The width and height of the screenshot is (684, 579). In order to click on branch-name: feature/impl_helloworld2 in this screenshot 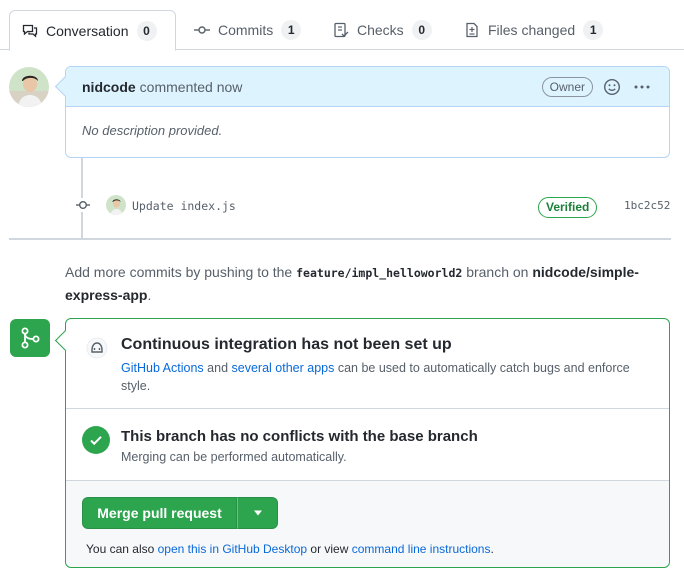, I will do `click(379, 273)`.